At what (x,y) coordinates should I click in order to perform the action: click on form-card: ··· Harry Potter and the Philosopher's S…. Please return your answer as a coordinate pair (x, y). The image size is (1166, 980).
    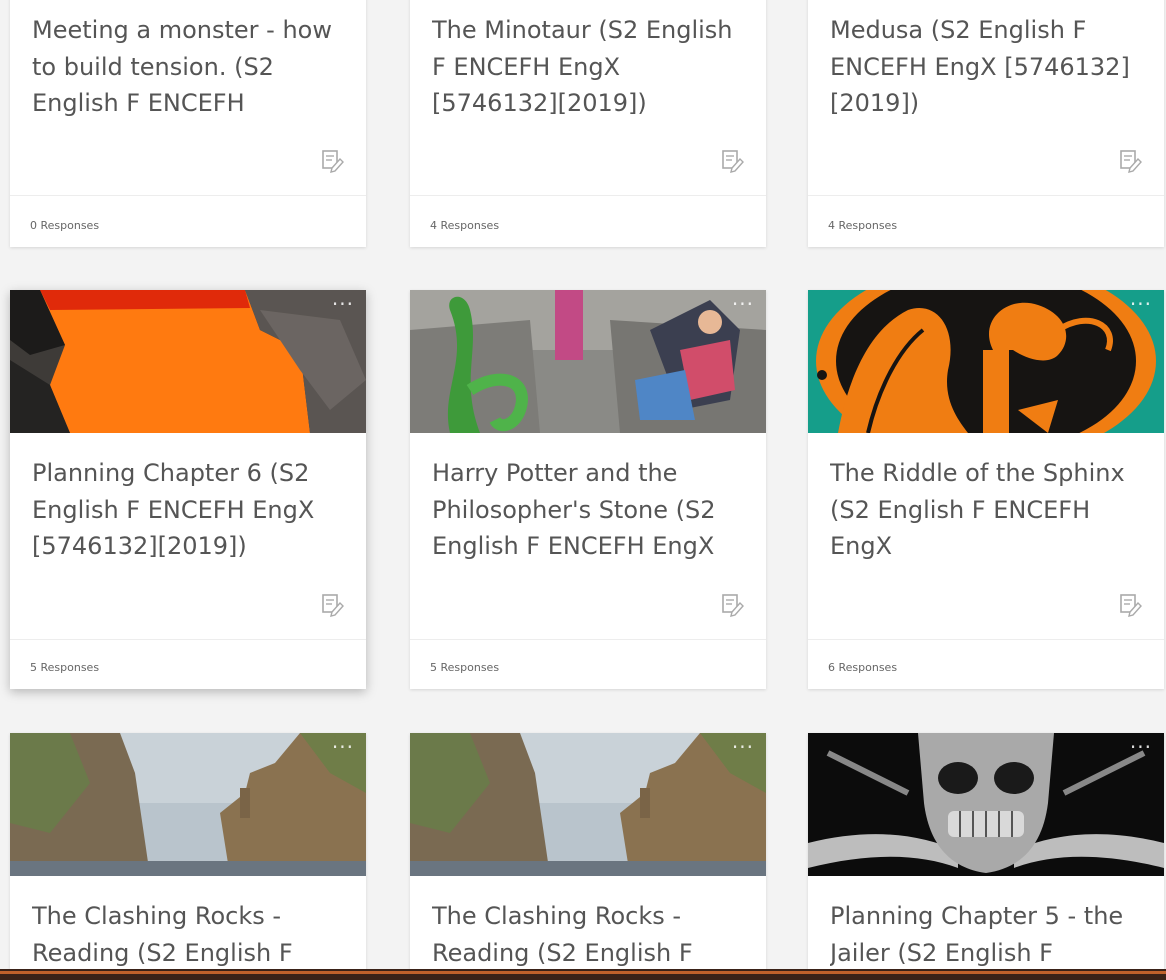
    Looking at the image, I should click on (588, 489).